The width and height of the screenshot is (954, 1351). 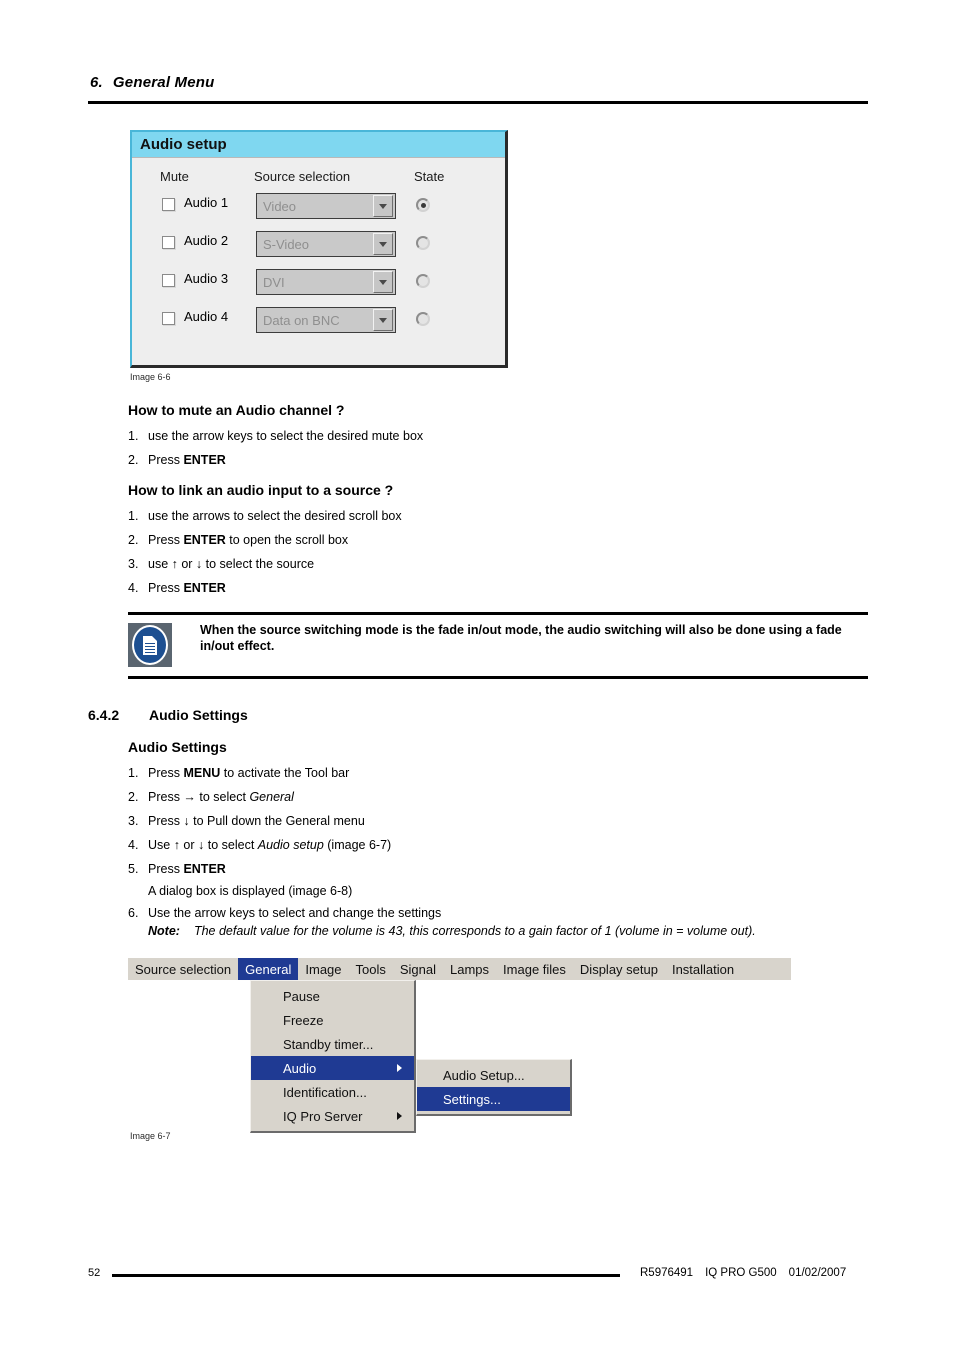 What do you see at coordinates (152, 82) in the screenshot?
I see `chapter-header: 6. General Menu` at bounding box center [152, 82].